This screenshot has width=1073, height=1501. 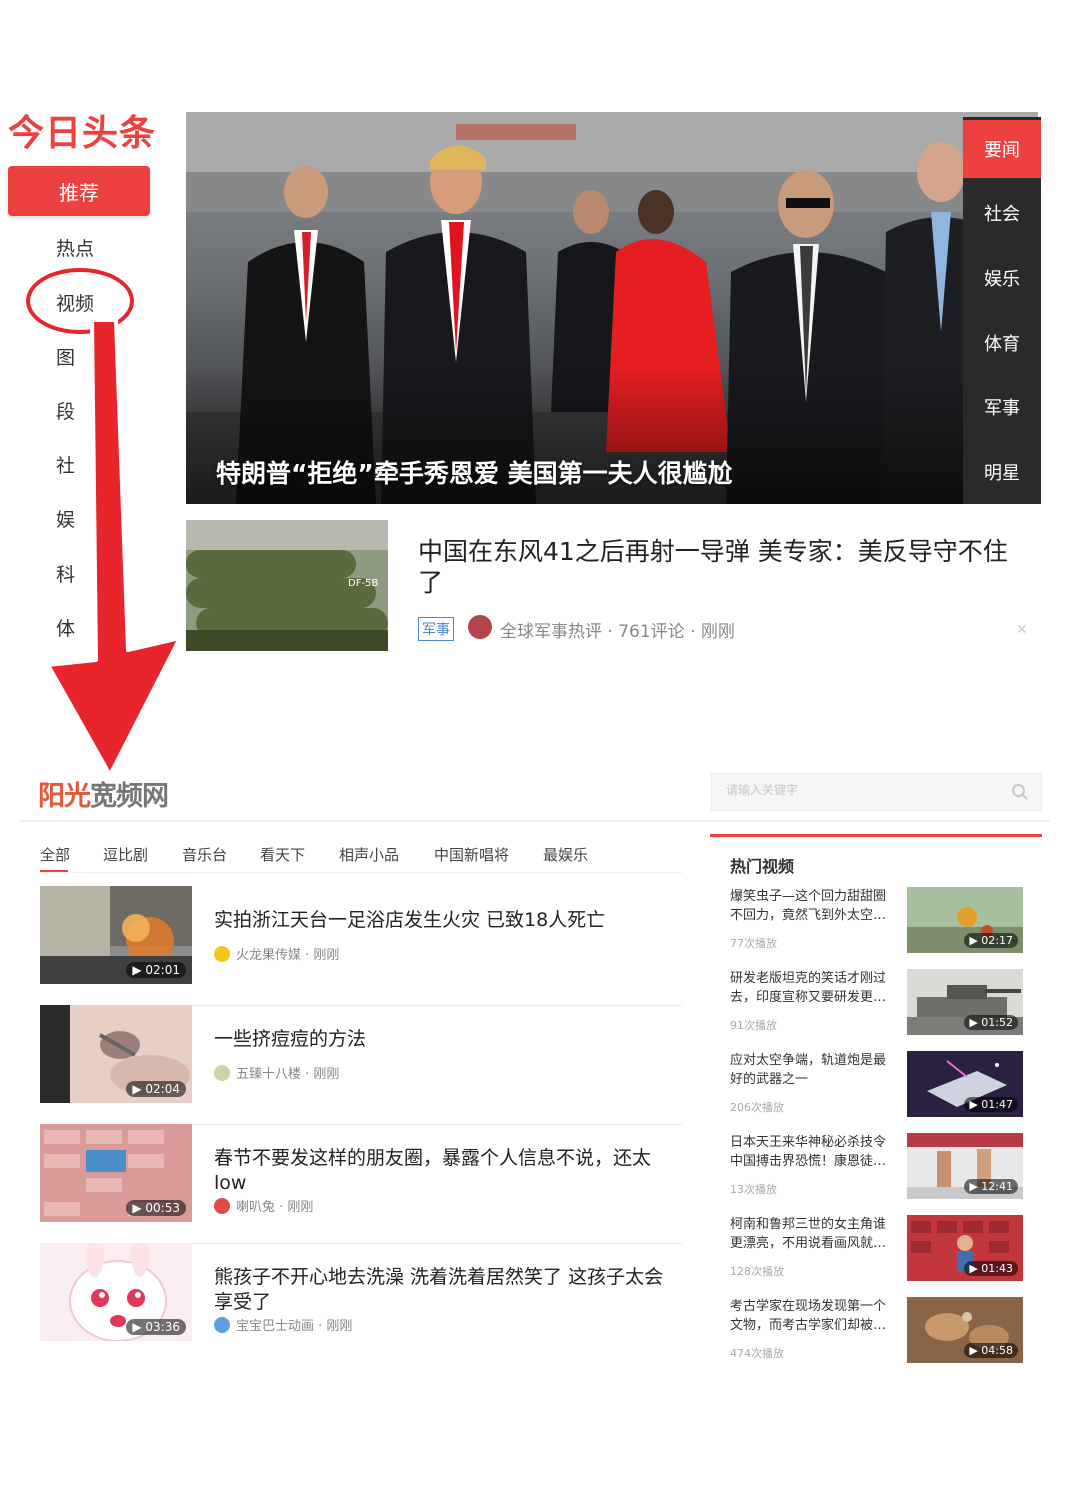 I want to click on header-divider, so click(x=535, y=821).